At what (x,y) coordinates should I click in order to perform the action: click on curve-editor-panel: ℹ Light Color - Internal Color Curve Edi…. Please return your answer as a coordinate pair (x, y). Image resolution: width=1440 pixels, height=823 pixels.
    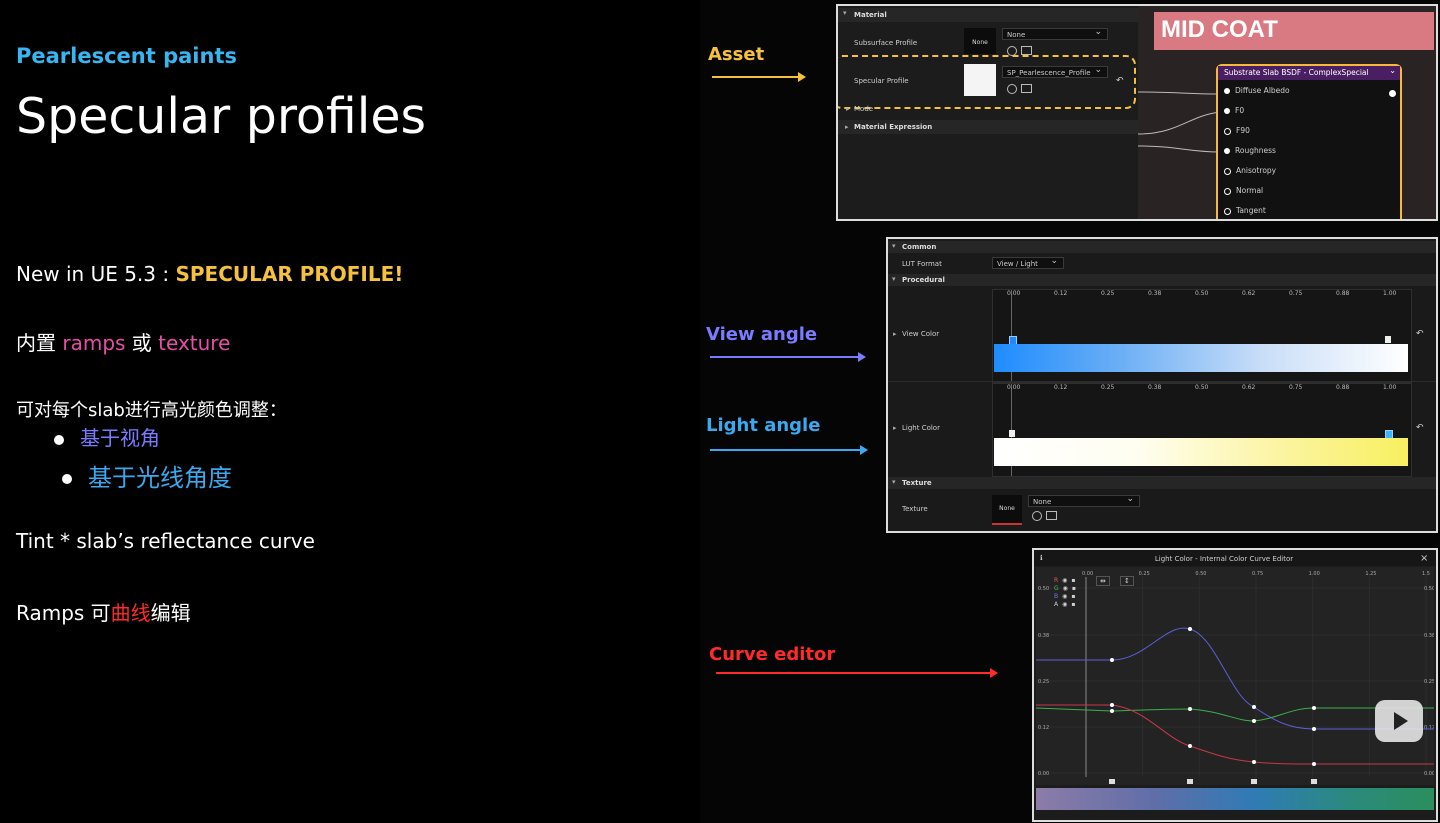
    Looking at the image, I should click on (1235, 685).